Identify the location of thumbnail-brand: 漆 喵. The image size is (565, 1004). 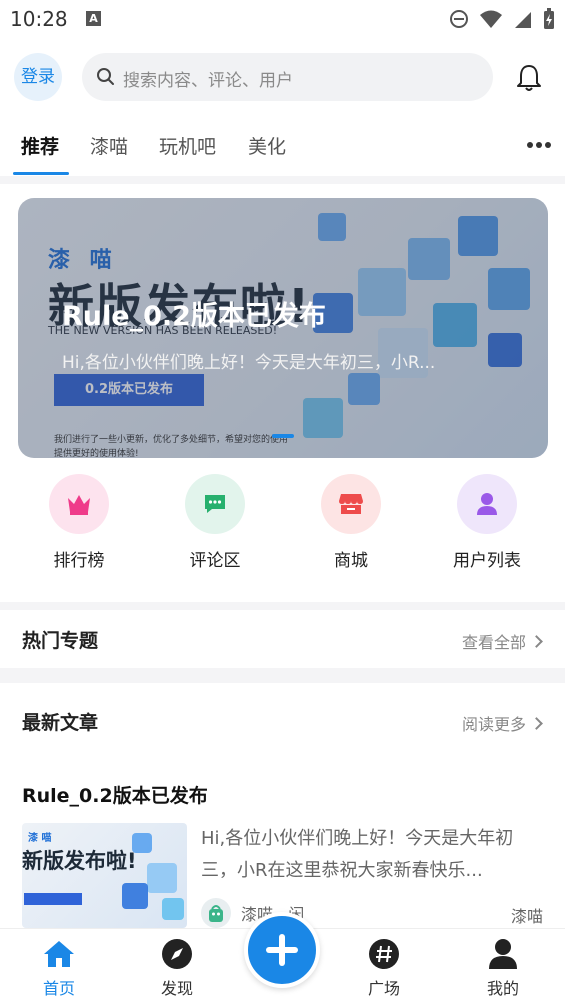
(40, 838).